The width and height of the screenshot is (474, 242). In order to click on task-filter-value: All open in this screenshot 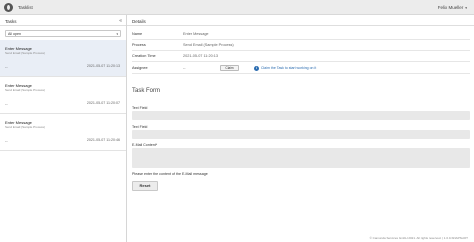, I will do `click(14, 34)`.